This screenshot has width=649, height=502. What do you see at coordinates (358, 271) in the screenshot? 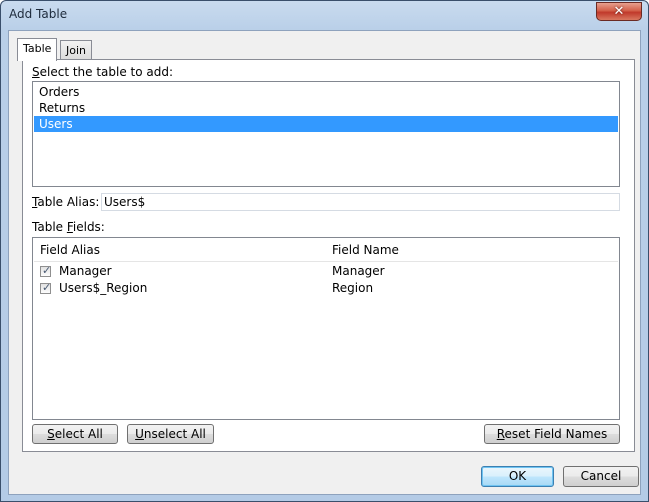
I see `field-name-cell: Manager` at bounding box center [358, 271].